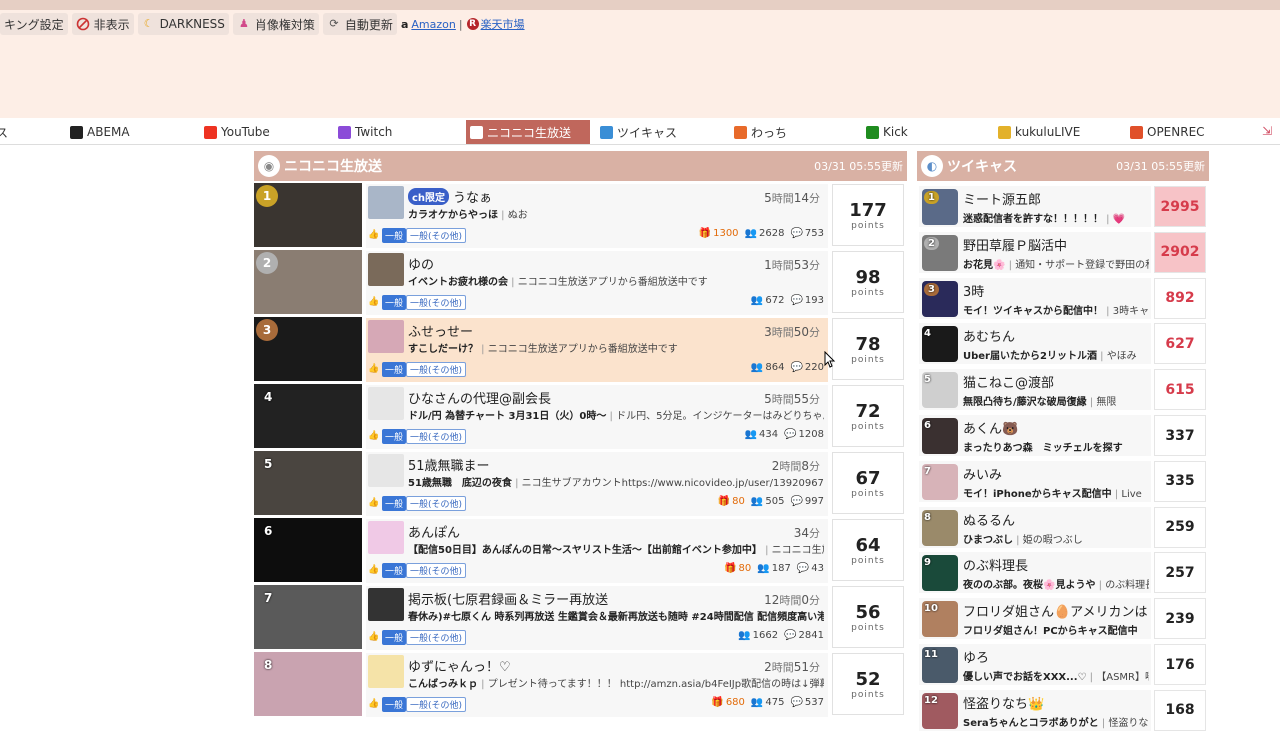  Describe the element at coordinates (940, 573) in the screenshot. I see `streamer-avatar: 9` at that location.